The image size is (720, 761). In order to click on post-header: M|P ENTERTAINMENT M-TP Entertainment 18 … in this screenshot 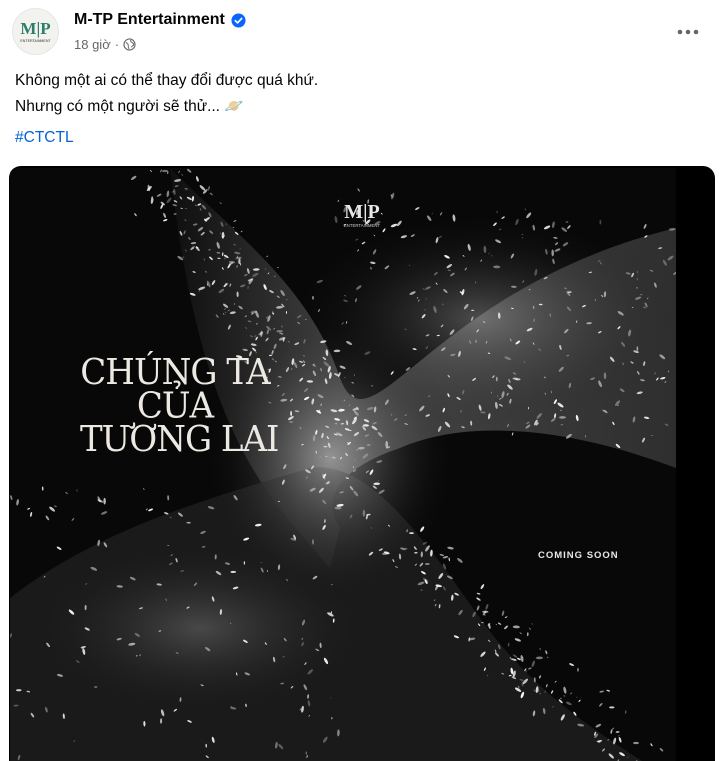, I will do `click(360, 31)`.